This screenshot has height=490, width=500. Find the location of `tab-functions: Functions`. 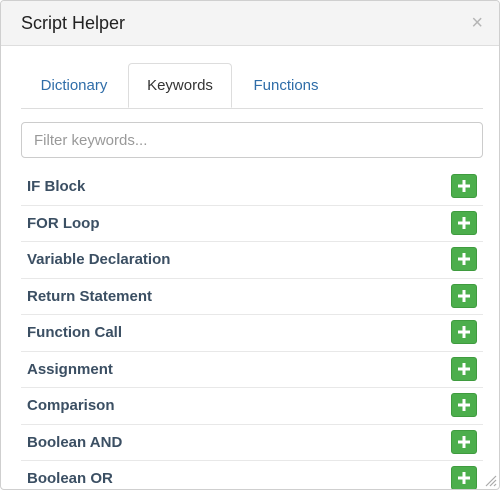

tab-functions: Functions is located at coordinates (286, 85).